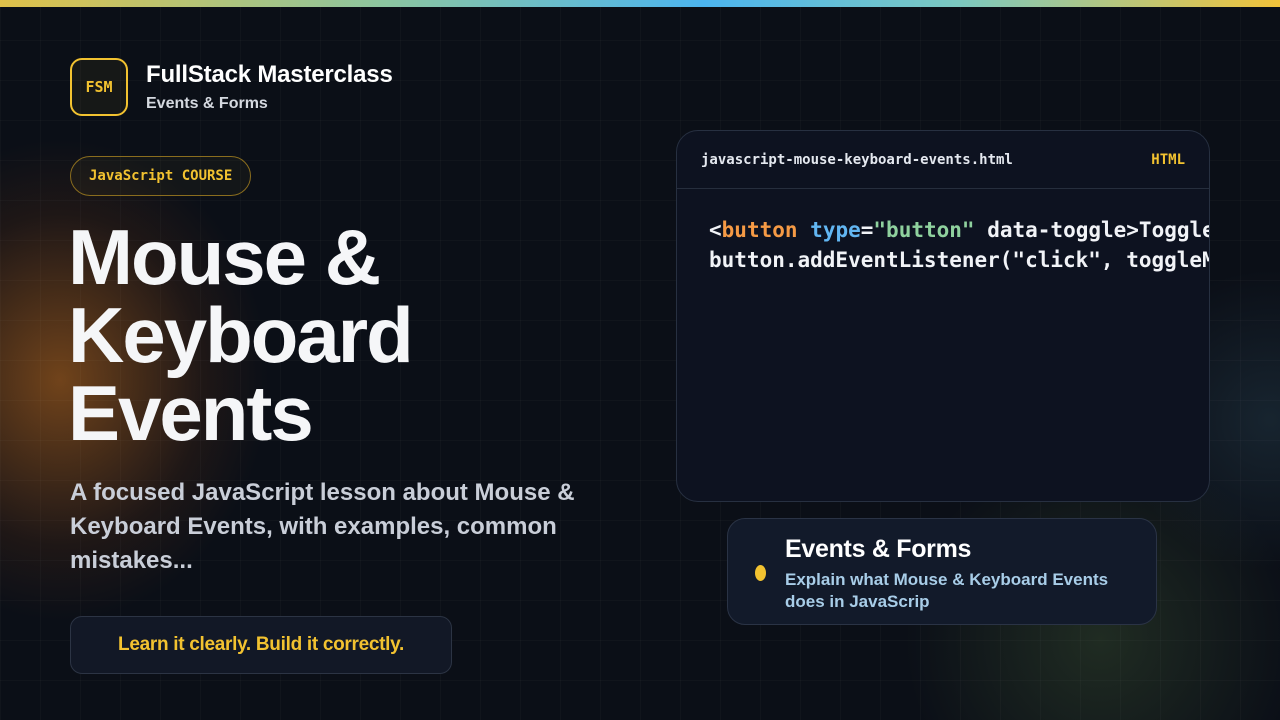  Describe the element at coordinates (857, 159) in the screenshot. I see `code-filename: javascript-mouse-keyboard-events.html` at that location.